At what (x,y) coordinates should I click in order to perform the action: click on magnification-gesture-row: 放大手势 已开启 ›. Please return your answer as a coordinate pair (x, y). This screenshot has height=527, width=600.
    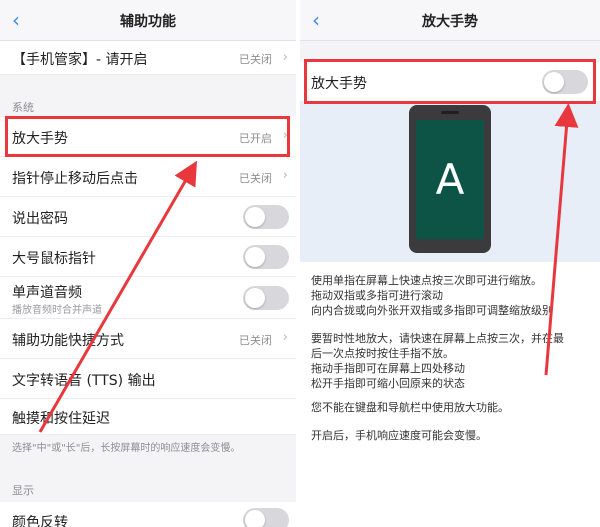
    Looking at the image, I should click on (148, 137).